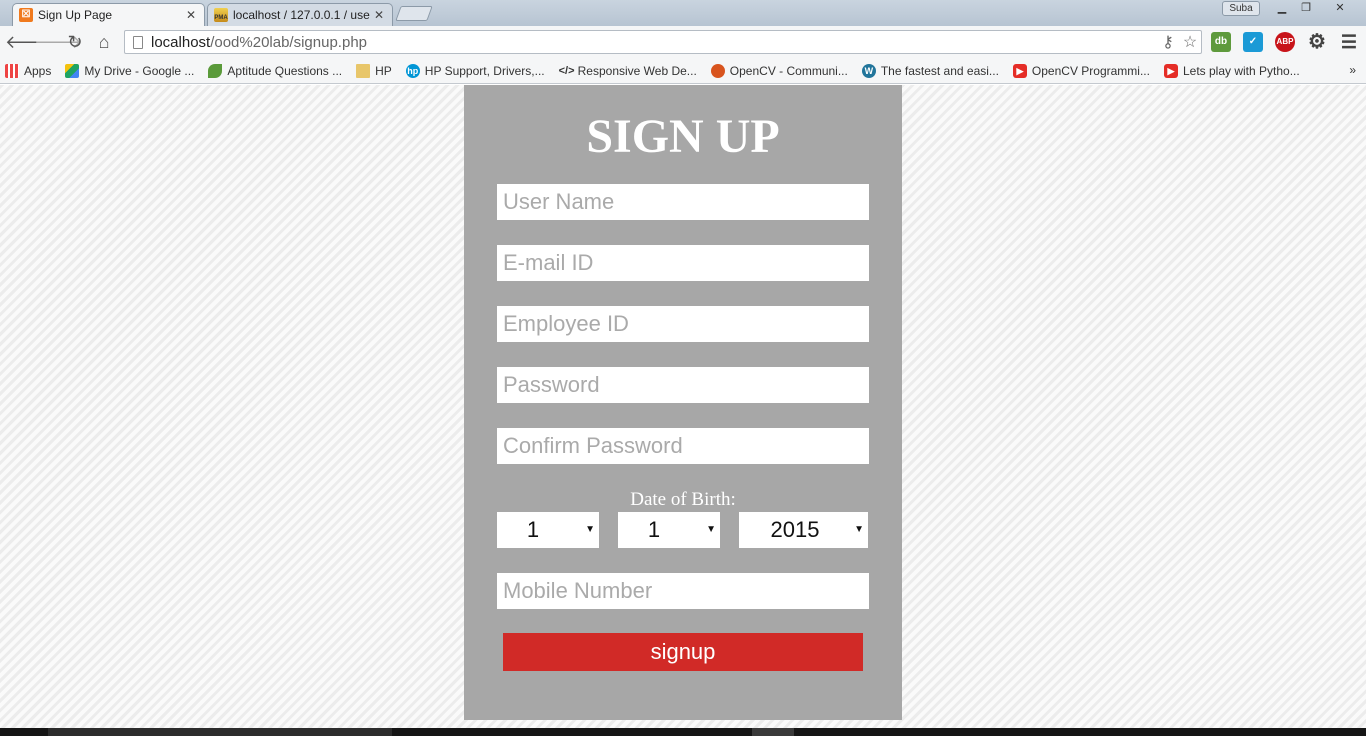 This screenshot has width=1366, height=736. I want to click on page-icon, so click(138, 42).